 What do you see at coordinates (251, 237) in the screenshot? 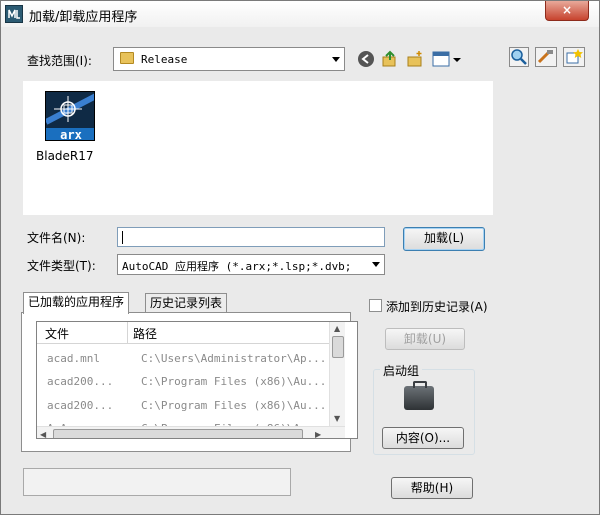
I see `filename-input` at bounding box center [251, 237].